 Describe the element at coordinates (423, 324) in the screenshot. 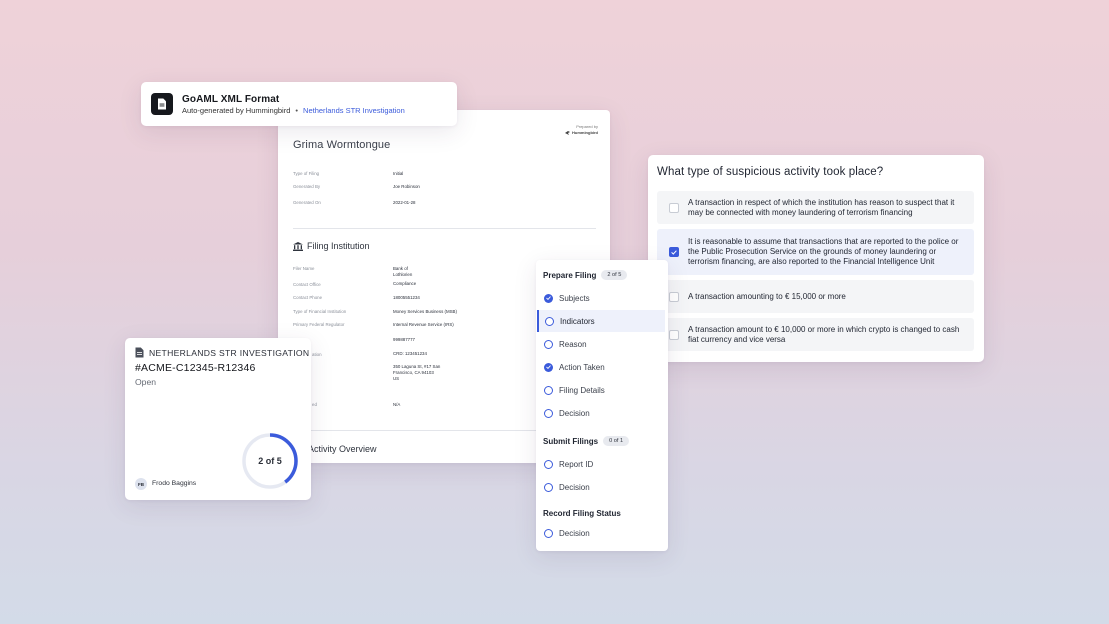

I see `field-value: Internal Revenue Service (IRS)` at that location.